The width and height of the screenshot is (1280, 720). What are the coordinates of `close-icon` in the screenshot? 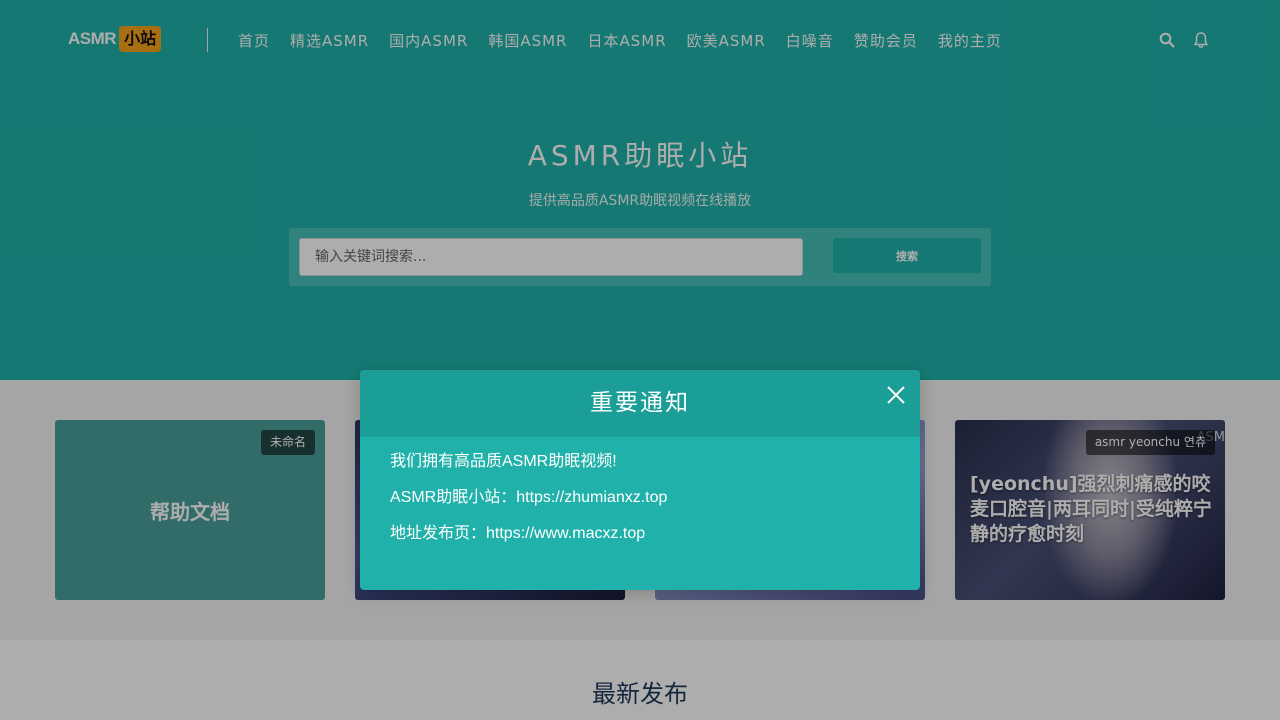 It's located at (896, 395).